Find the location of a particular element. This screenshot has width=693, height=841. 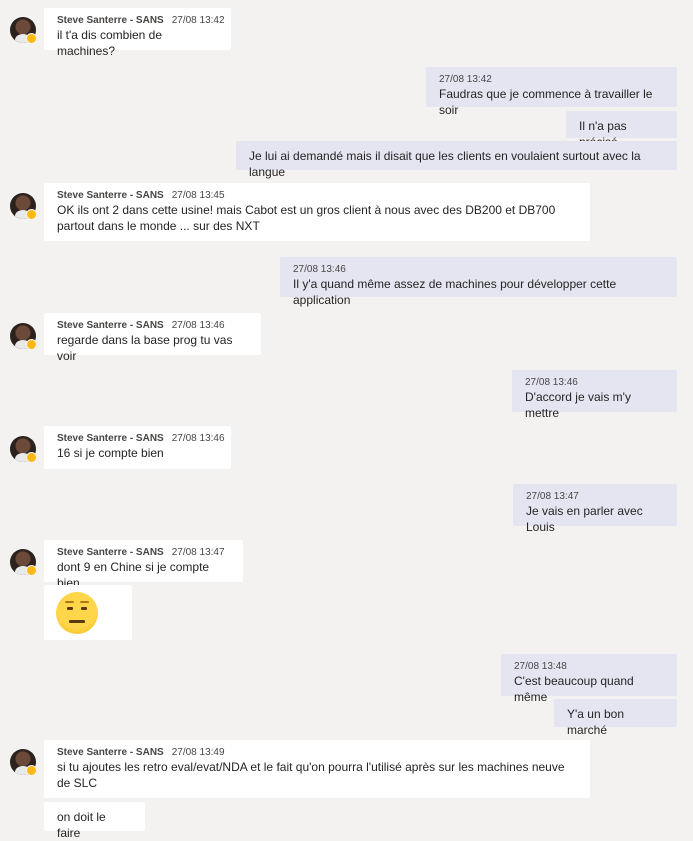

message-text: Y'a un bon marché is located at coordinates (596, 722).